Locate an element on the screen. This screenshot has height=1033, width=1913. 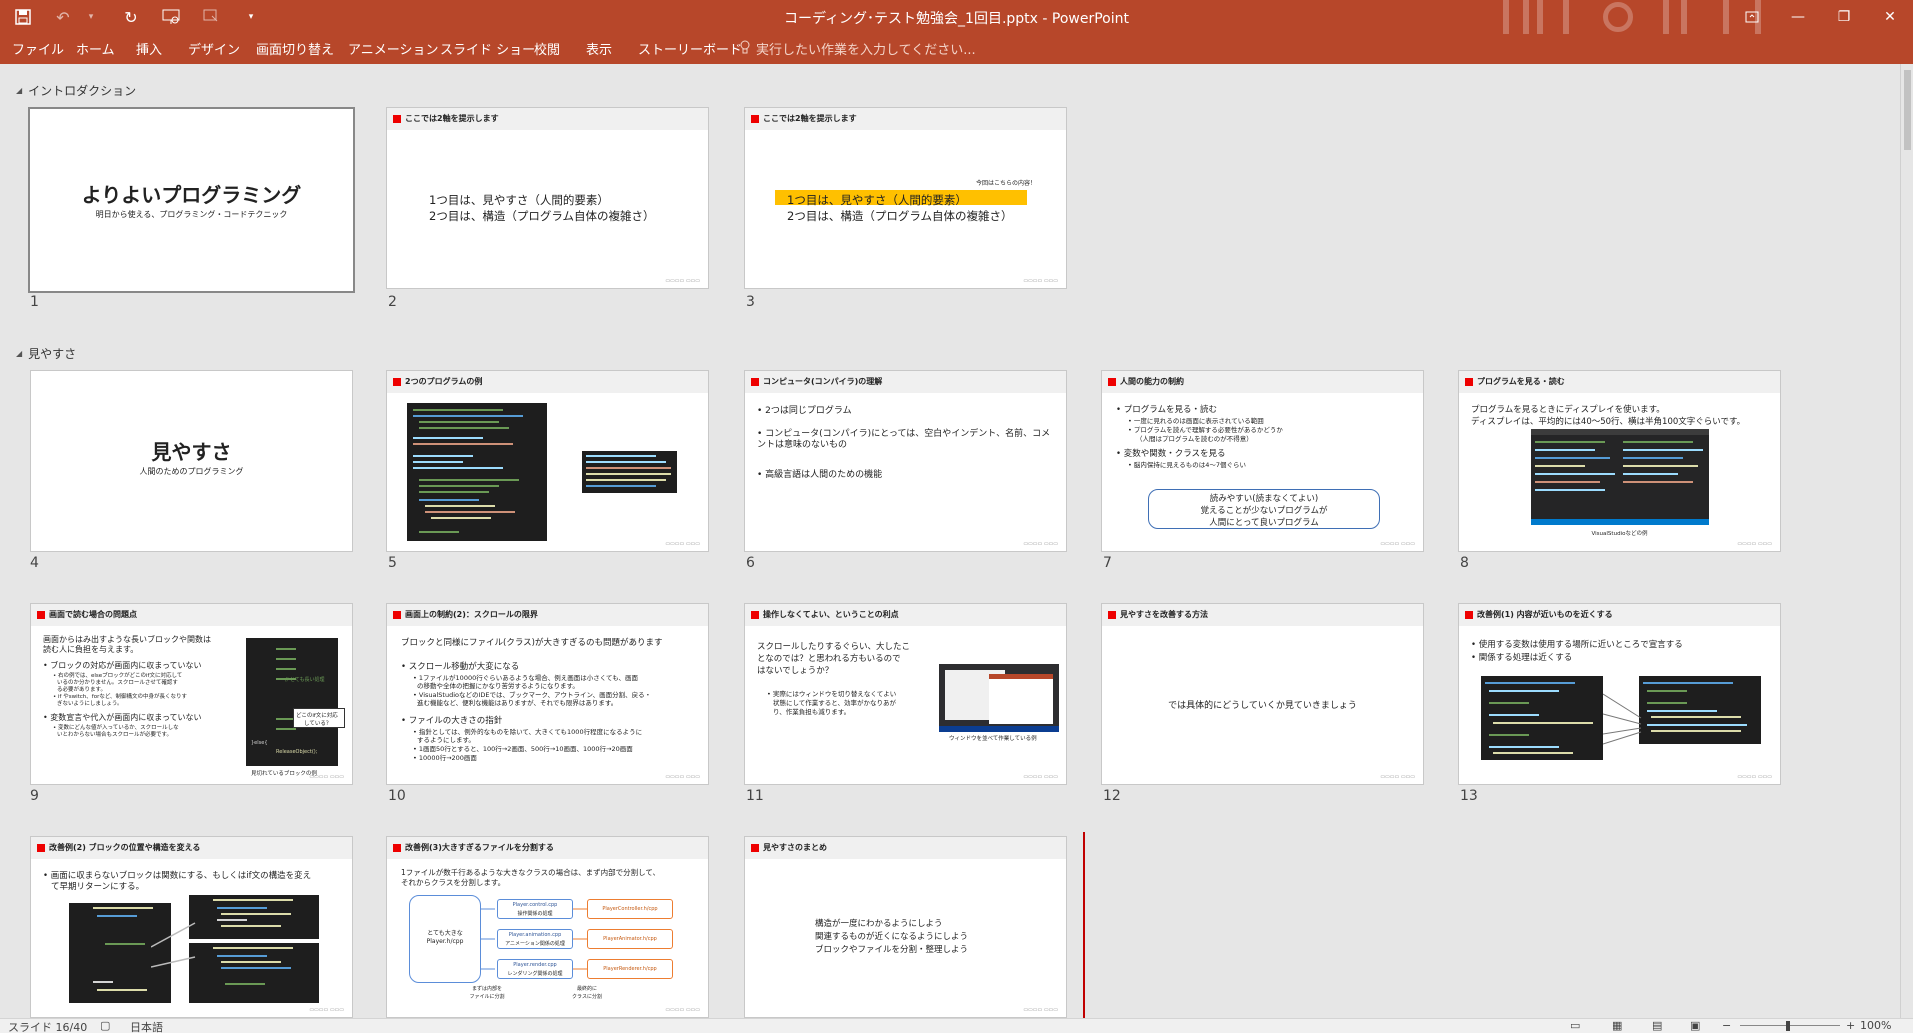
callout-text: どこのif文に対応 is located at coordinates (317, 716).